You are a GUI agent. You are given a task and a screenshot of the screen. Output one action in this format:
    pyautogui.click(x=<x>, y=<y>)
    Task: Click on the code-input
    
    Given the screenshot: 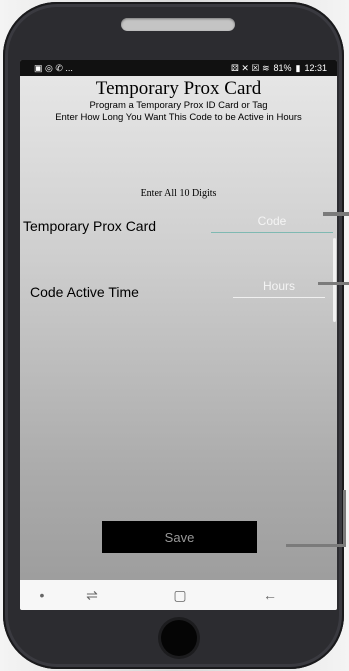 What is the action you would take?
    pyautogui.click(x=272, y=222)
    